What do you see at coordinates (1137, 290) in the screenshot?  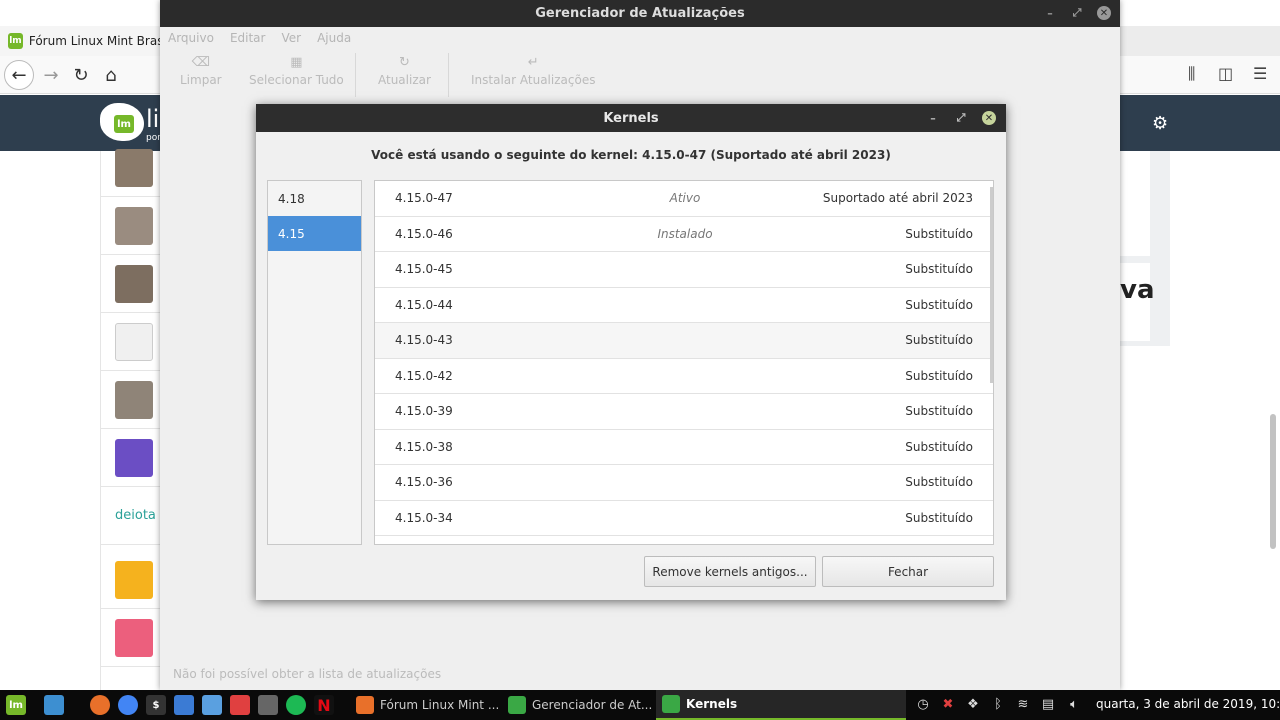 I see `card-text: va` at bounding box center [1137, 290].